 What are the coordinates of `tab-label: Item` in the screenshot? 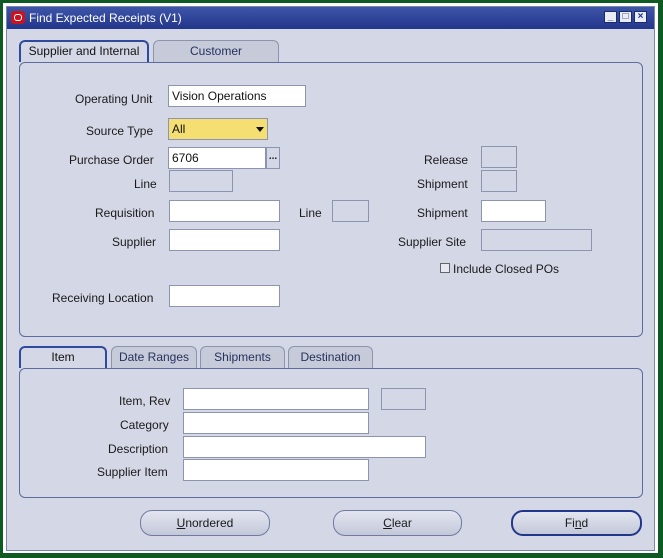 It's located at (63, 357).